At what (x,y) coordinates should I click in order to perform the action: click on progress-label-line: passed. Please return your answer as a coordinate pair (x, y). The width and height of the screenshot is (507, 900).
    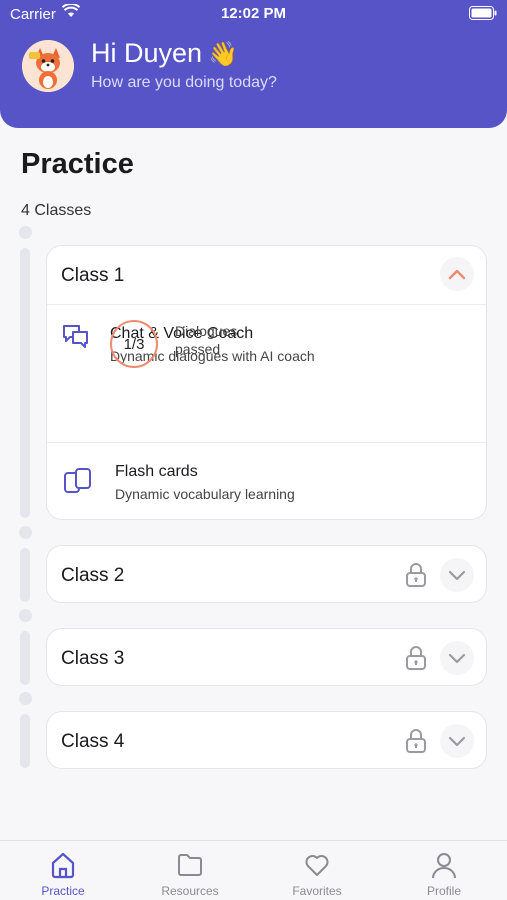
    Looking at the image, I should click on (198, 349).